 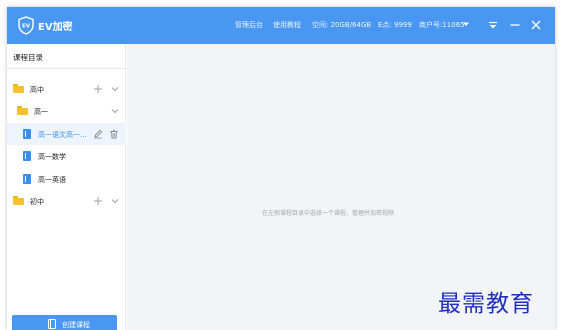 I want to click on logo-text: EV, so click(x=26, y=27).